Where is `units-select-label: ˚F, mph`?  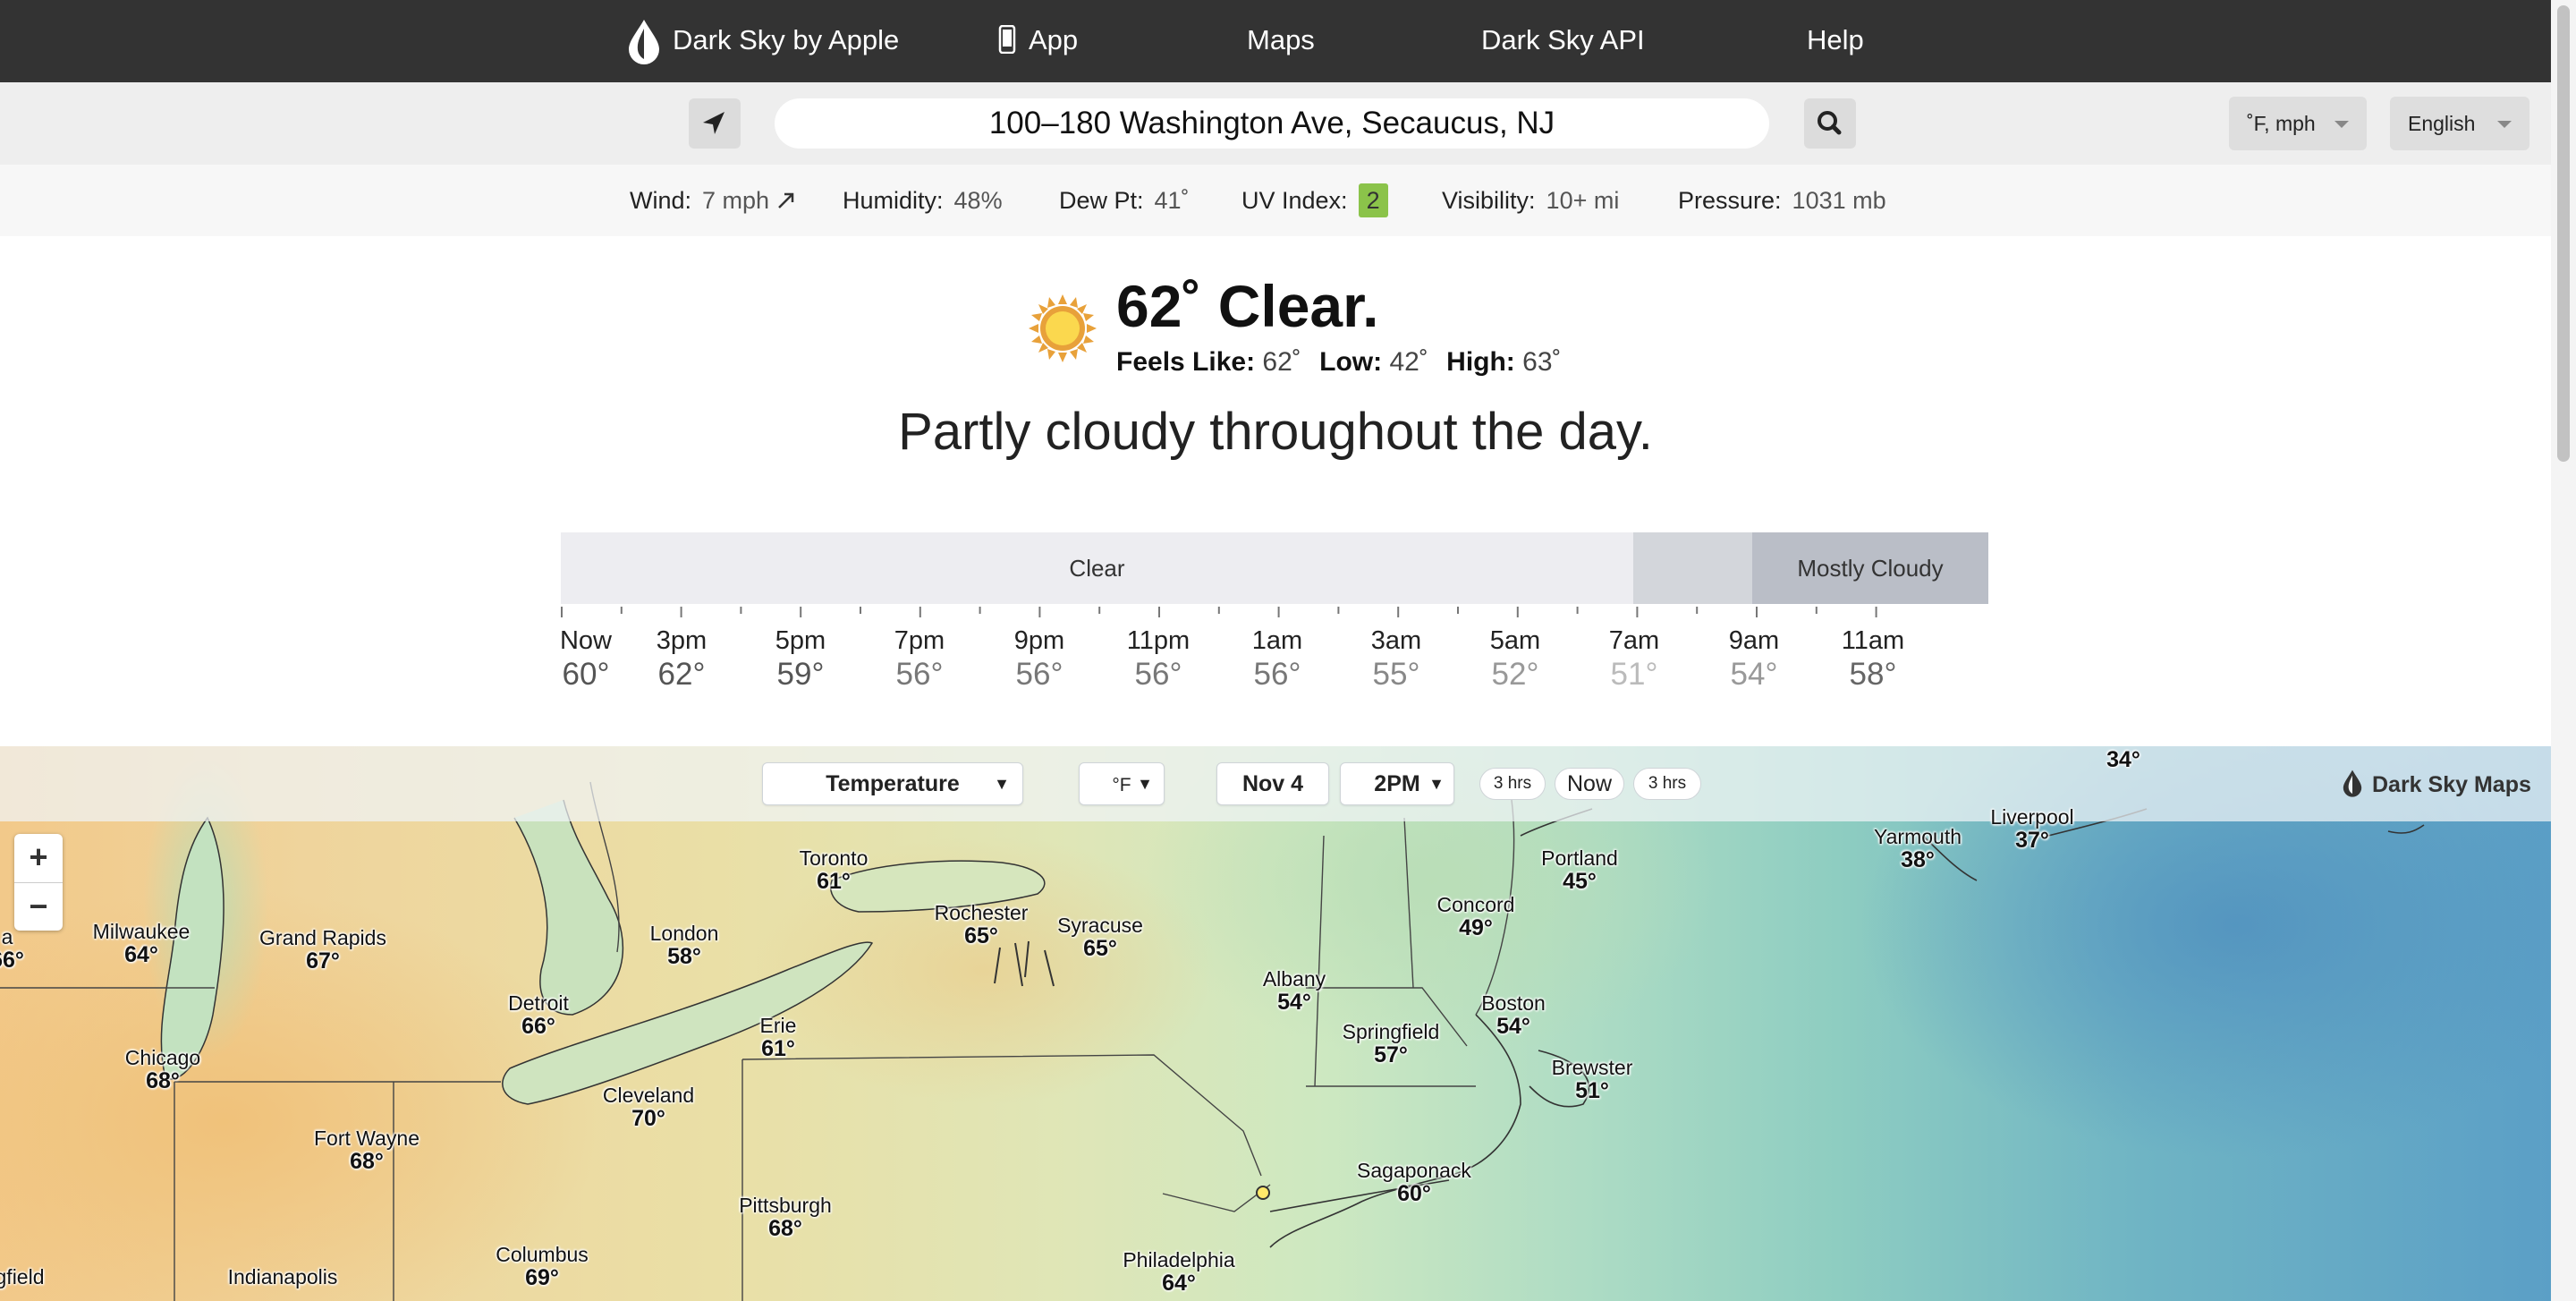 units-select-label: ˚F, mph is located at coordinates (2281, 123).